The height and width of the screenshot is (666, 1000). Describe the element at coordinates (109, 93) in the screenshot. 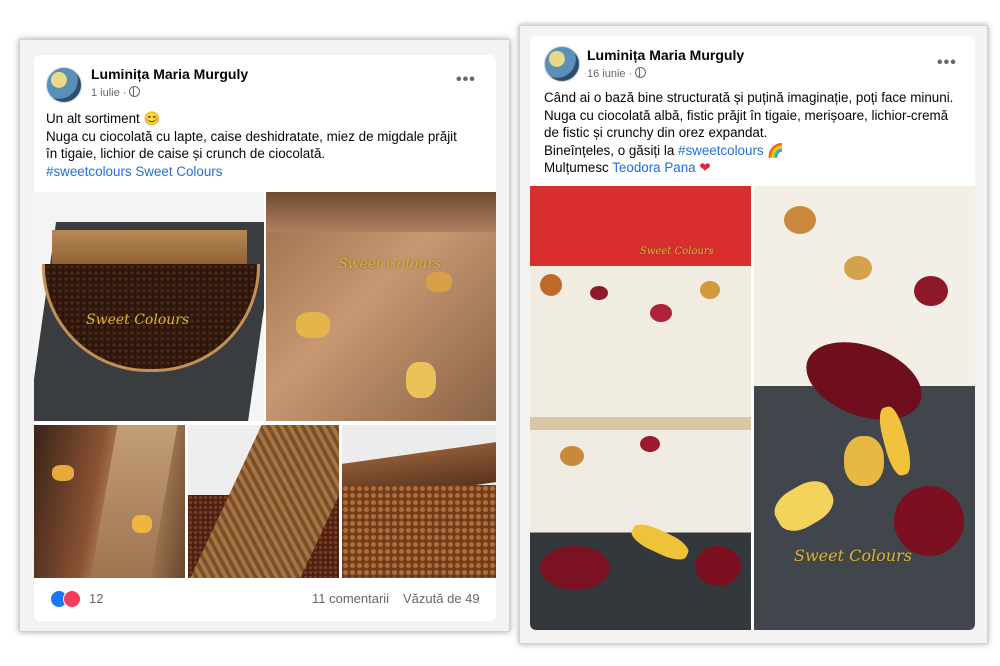

I see `post-date-text: 1 iulie ·` at that location.